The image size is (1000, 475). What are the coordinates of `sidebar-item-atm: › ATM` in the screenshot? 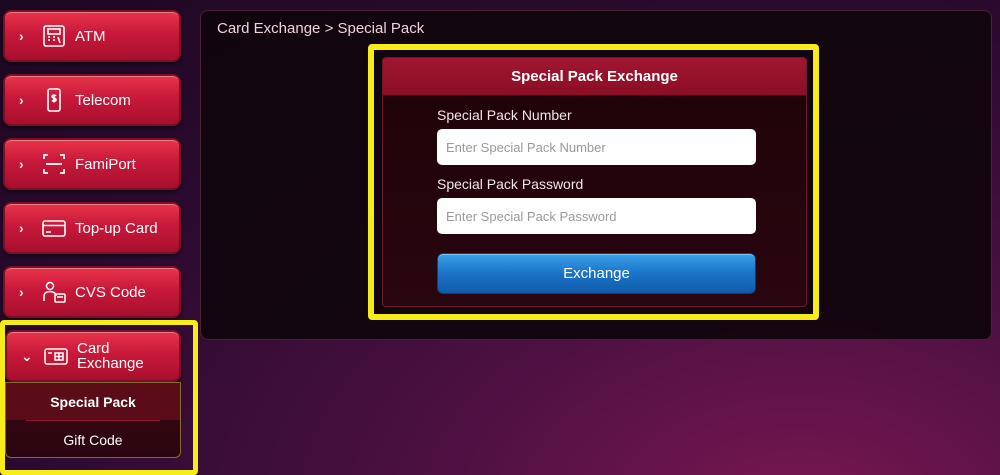 It's located at (92, 36).